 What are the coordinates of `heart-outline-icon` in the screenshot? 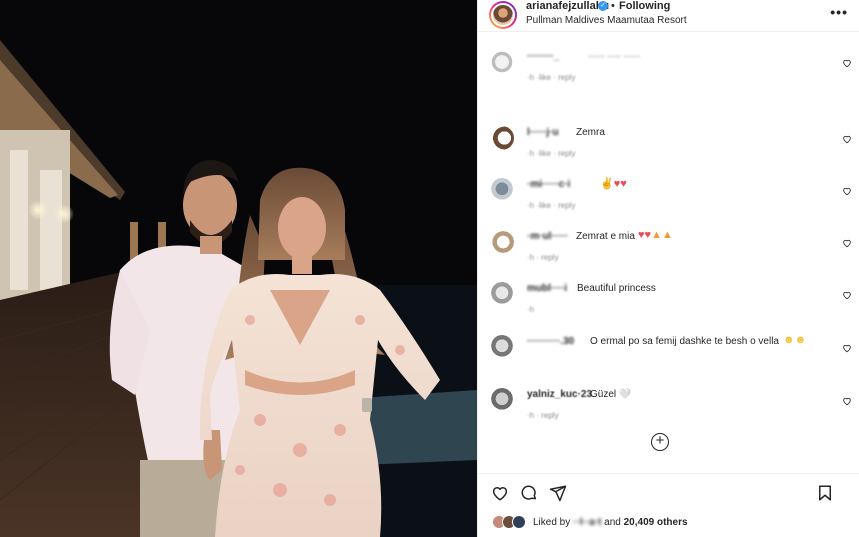 It's located at (500, 493).